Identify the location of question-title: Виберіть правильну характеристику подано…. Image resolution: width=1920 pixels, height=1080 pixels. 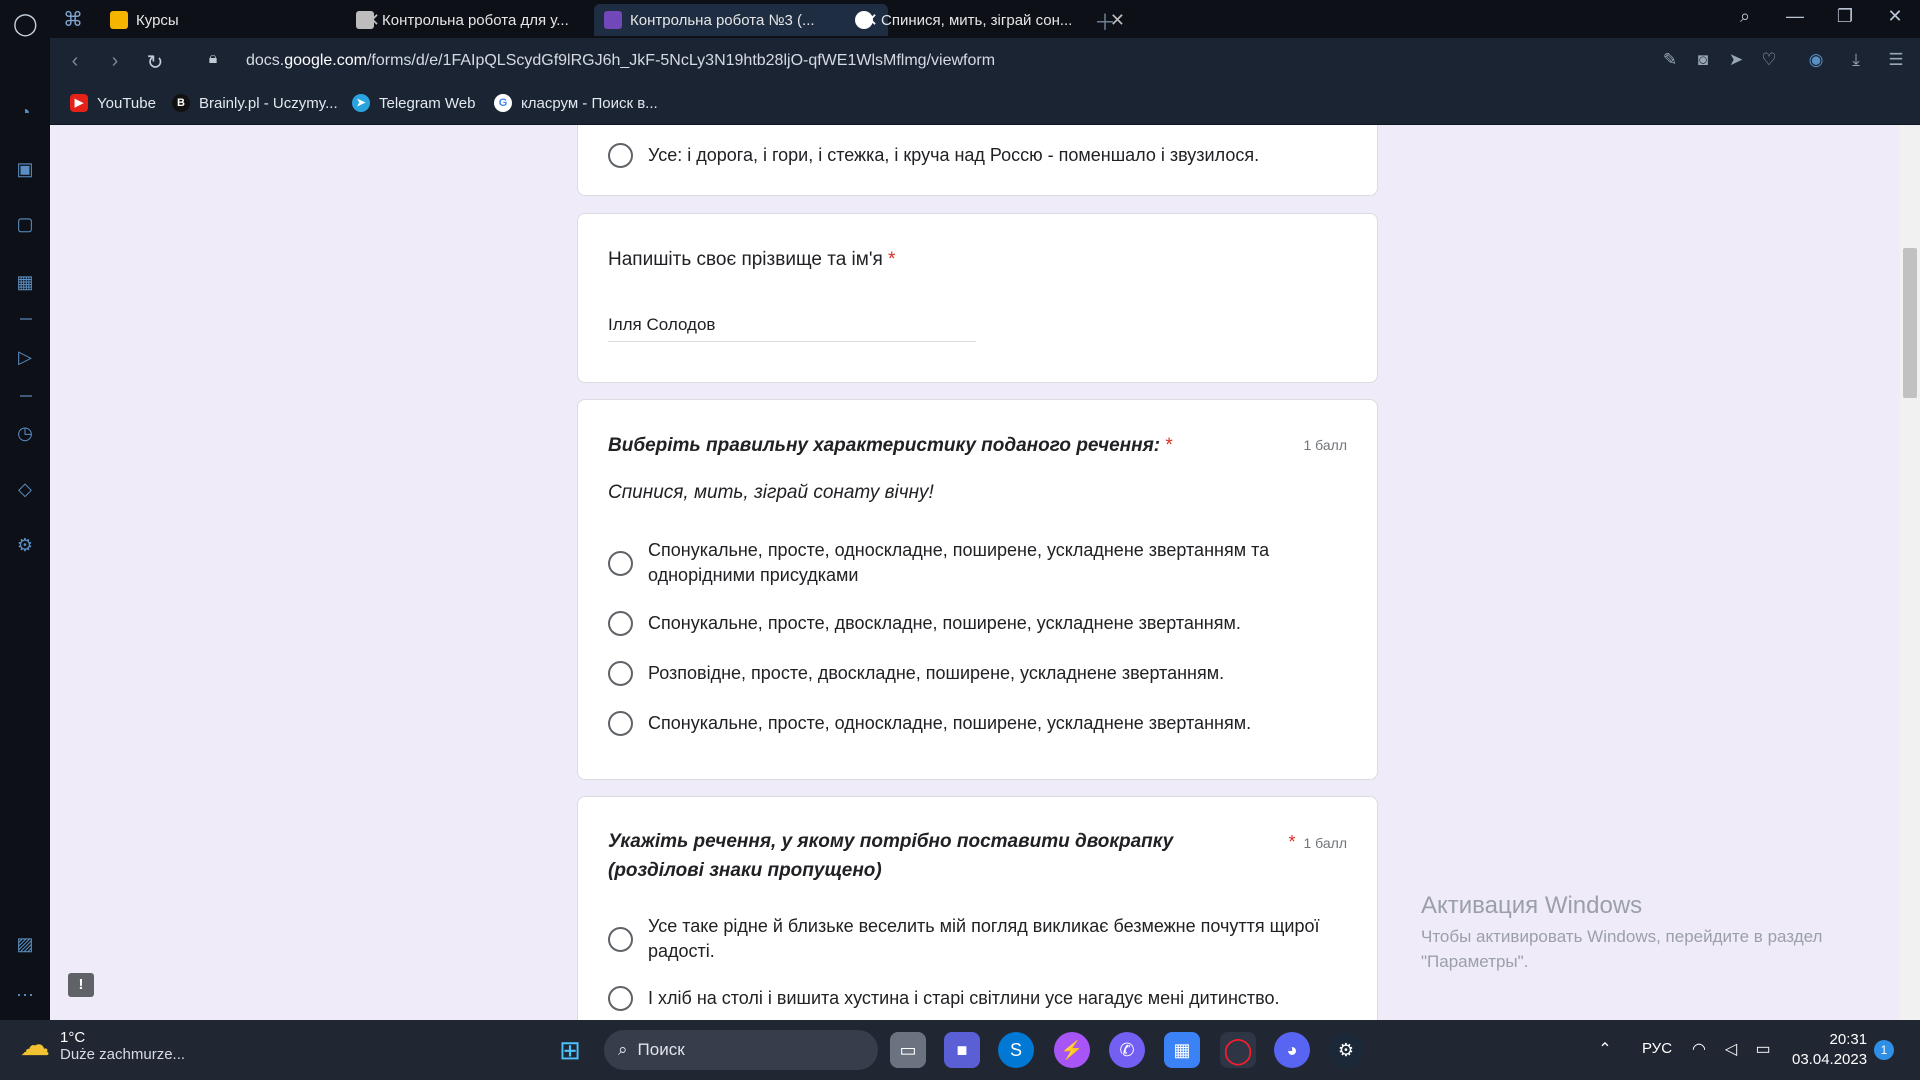
(890, 445).